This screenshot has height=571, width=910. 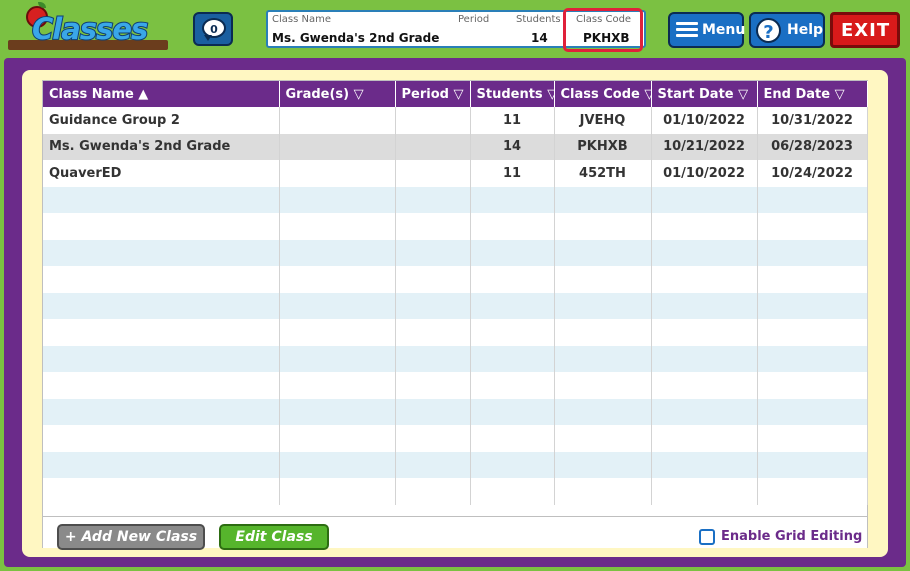 I want to click on students-label: Students, so click(x=538, y=19).